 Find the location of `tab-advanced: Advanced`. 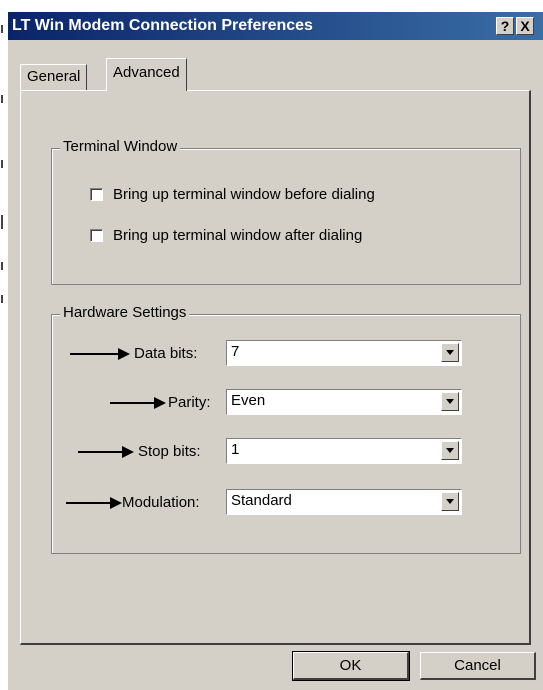

tab-advanced: Advanced is located at coordinates (146, 74).